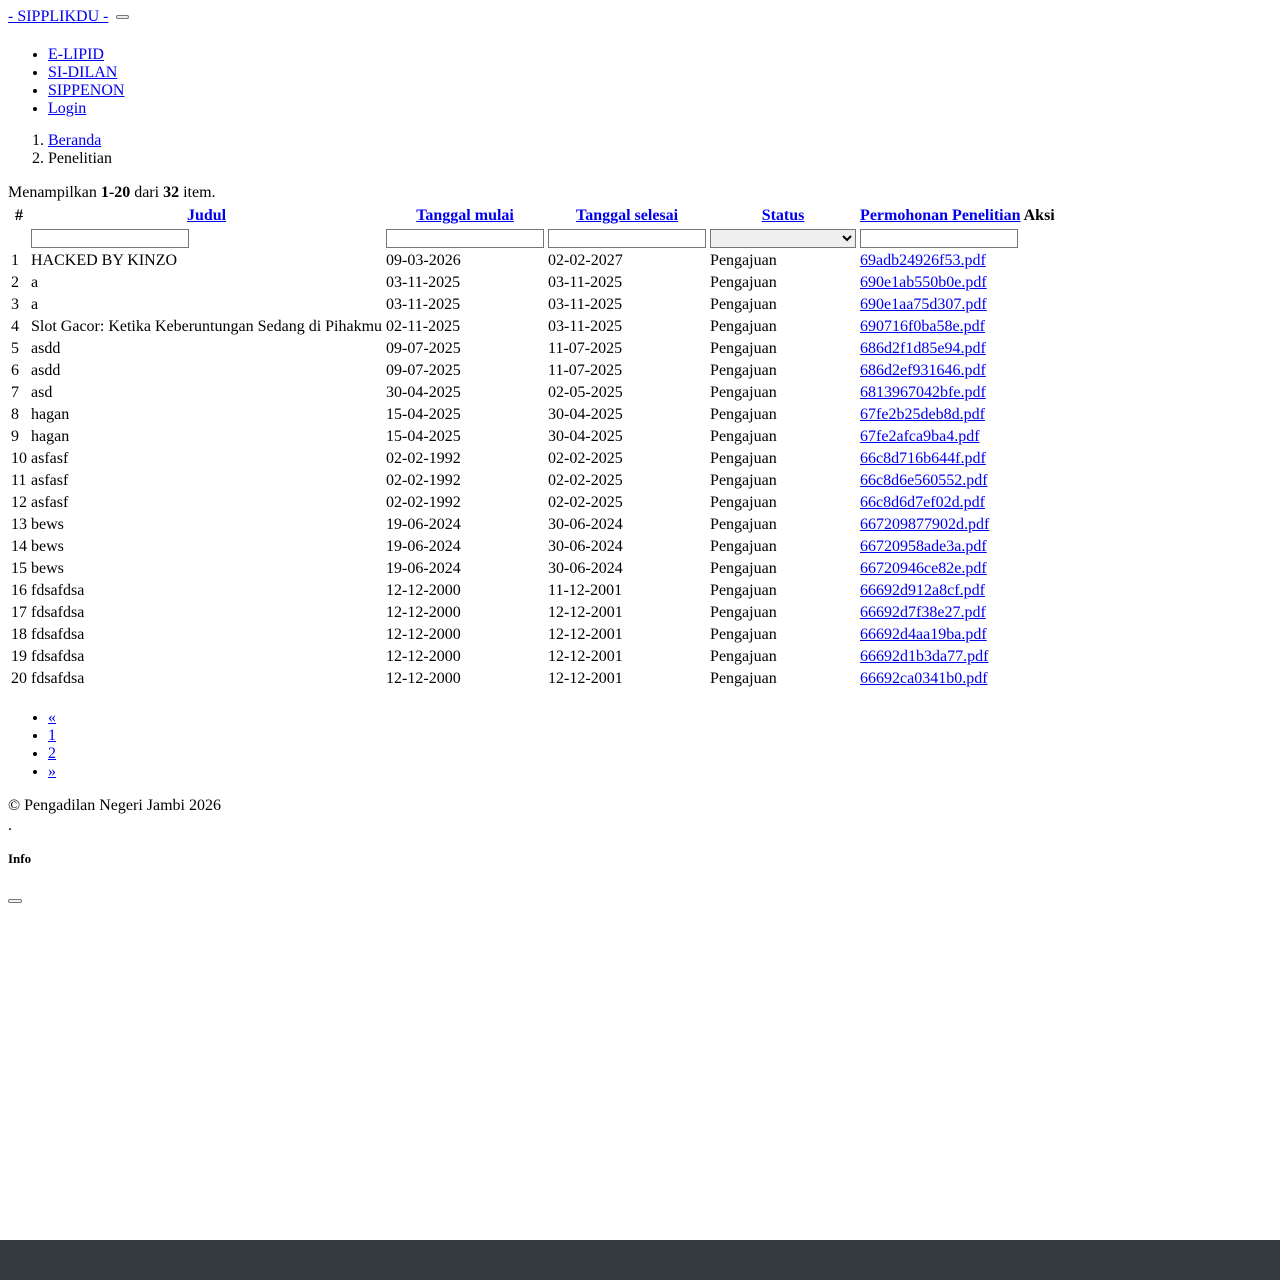  What do you see at coordinates (923, 304) in the screenshot?
I see `pdf-file-link: 690e1aa75d307.pdf` at bounding box center [923, 304].